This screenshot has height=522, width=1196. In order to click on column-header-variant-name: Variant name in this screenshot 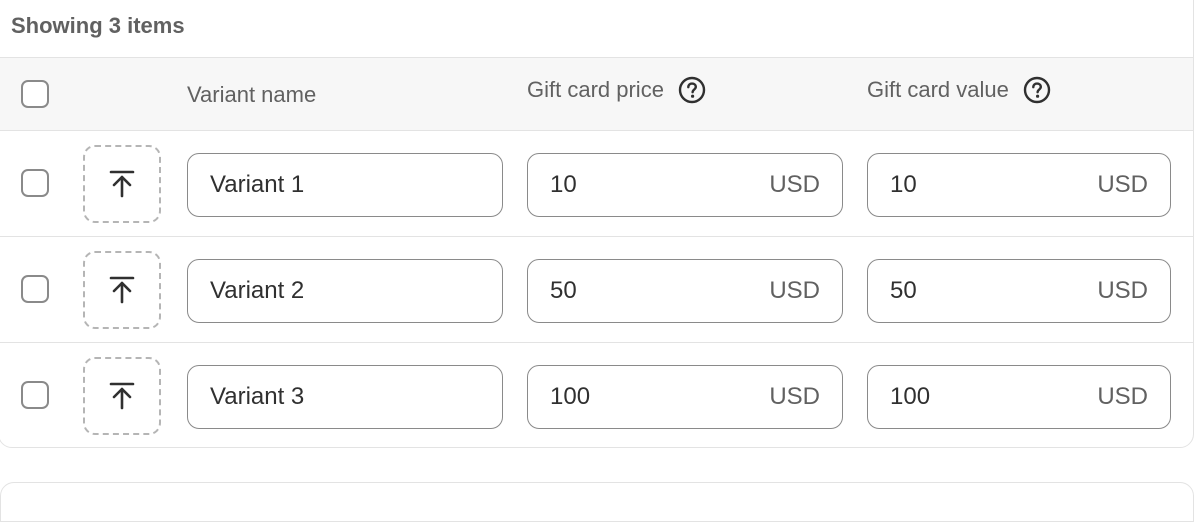, I will do `click(251, 95)`.